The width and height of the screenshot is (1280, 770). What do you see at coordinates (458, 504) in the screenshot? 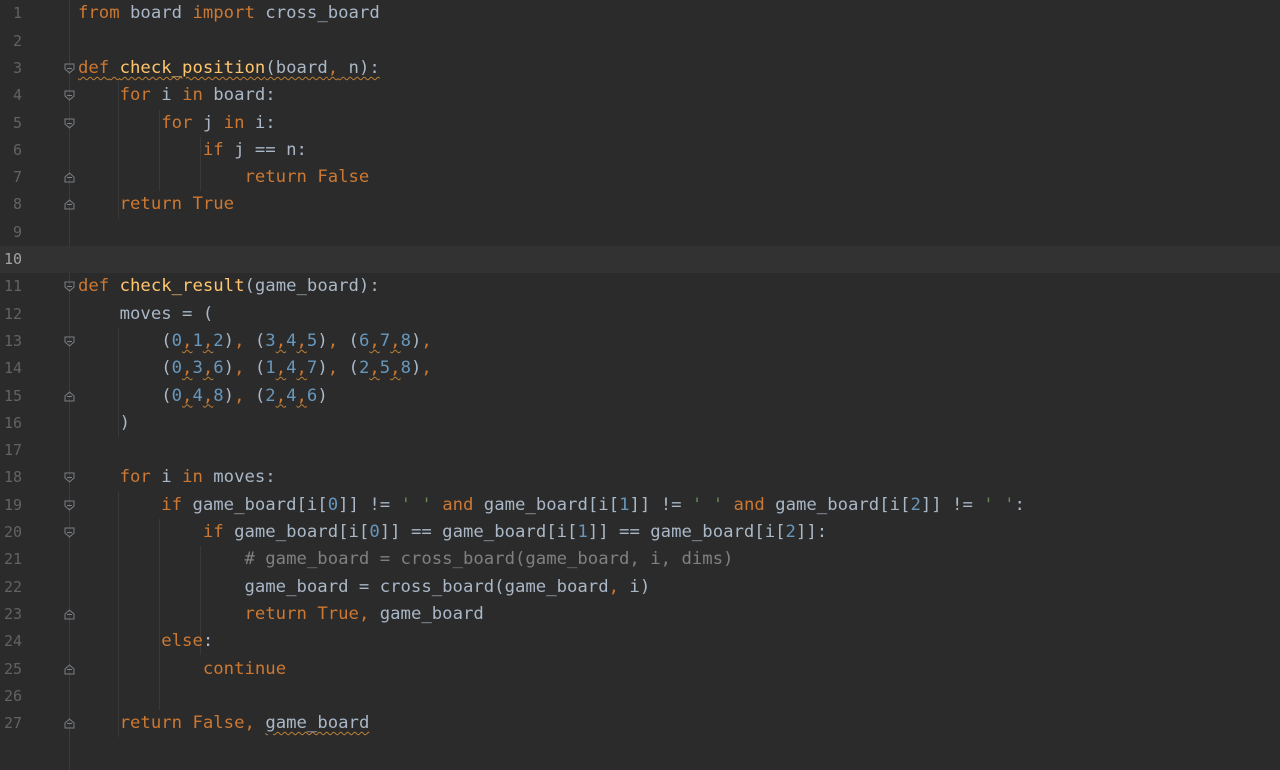
I see `code-token: and` at bounding box center [458, 504].